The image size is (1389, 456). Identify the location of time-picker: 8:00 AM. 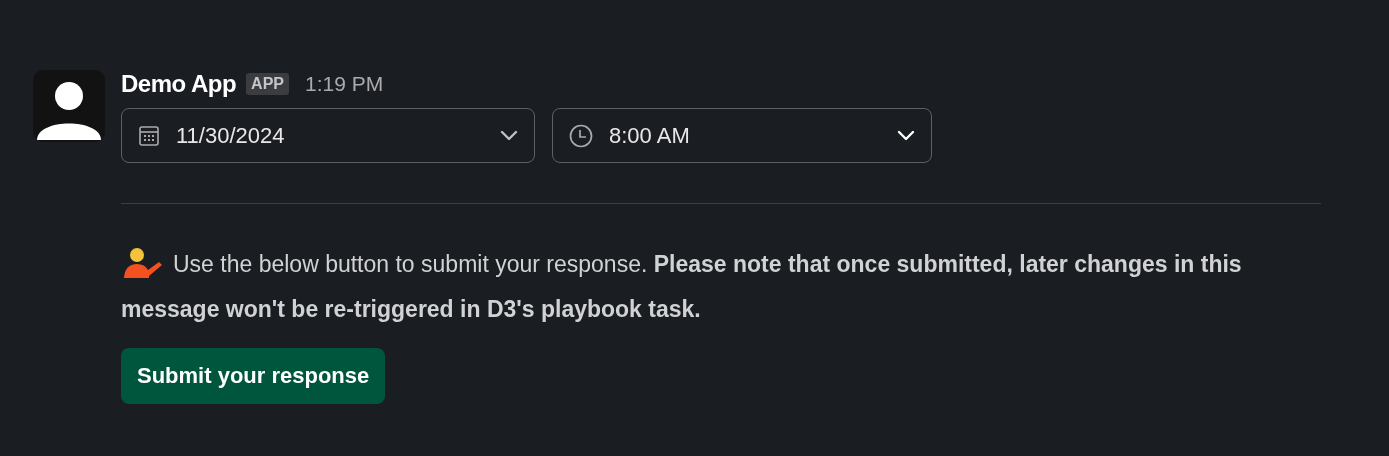
(742, 135).